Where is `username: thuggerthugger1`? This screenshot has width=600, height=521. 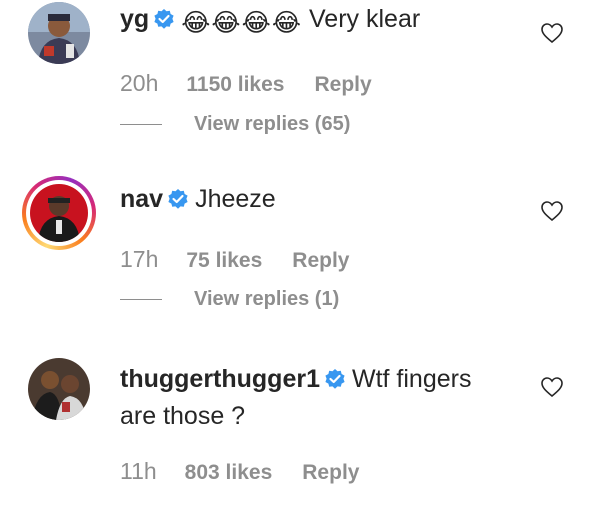 username: thuggerthugger1 is located at coordinates (220, 379).